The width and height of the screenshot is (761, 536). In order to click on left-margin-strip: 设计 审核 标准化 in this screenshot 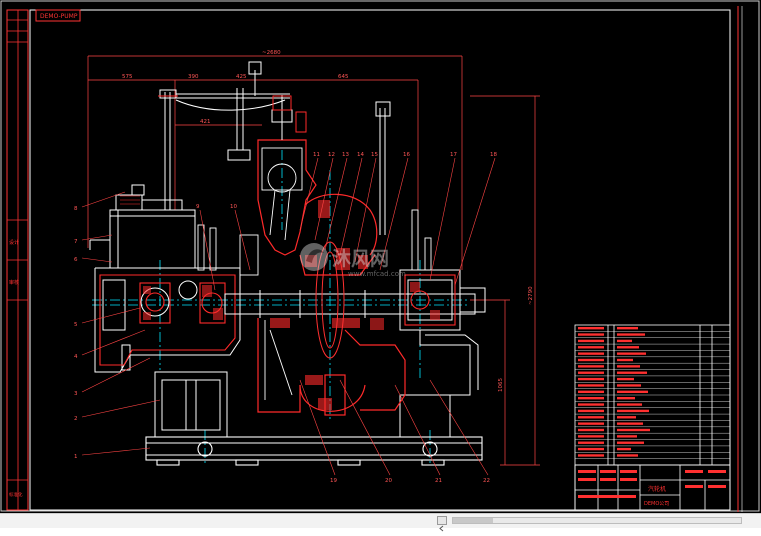, I will do `click(17, 260)`.